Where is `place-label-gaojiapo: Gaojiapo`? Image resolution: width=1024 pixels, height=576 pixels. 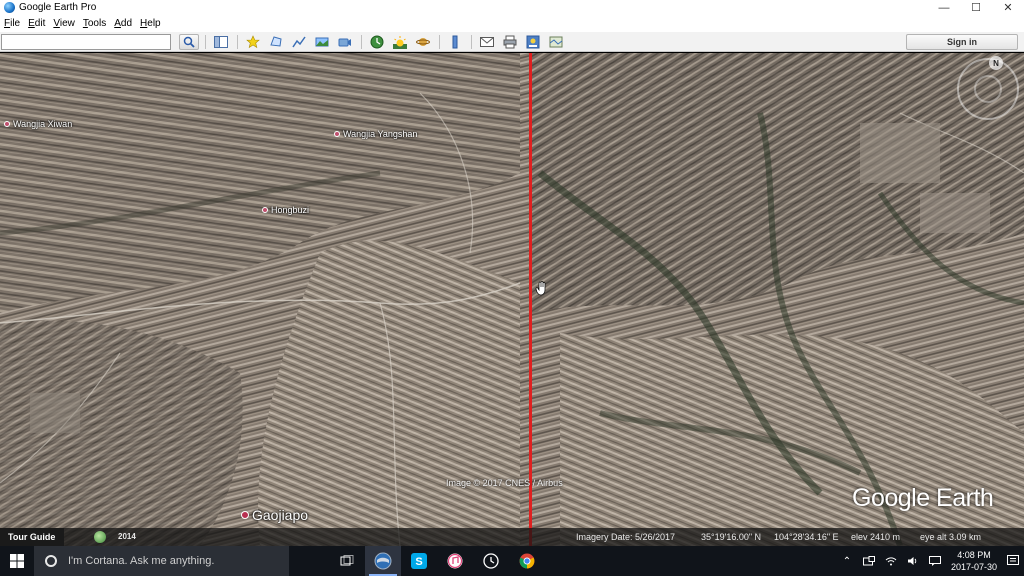
place-label-gaojiapo: Gaojiapo is located at coordinates (274, 515).